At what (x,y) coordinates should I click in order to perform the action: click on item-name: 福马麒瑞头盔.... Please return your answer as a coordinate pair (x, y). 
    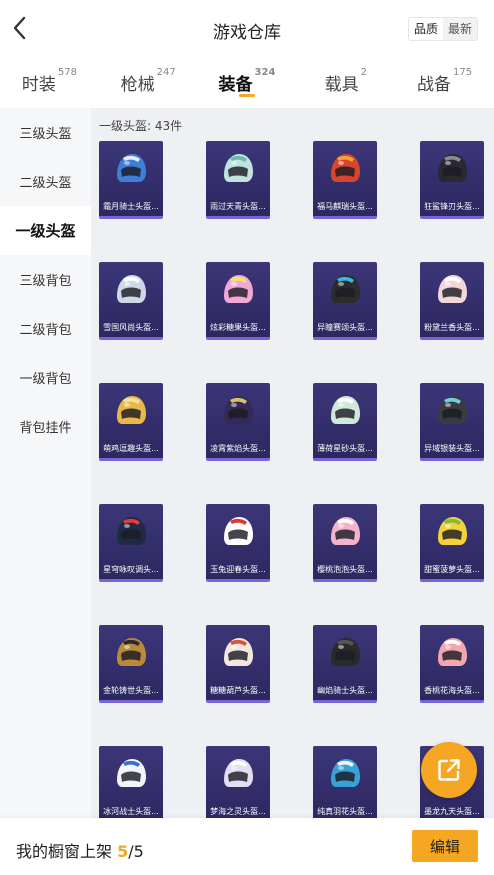
    Looking at the image, I should click on (345, 206).